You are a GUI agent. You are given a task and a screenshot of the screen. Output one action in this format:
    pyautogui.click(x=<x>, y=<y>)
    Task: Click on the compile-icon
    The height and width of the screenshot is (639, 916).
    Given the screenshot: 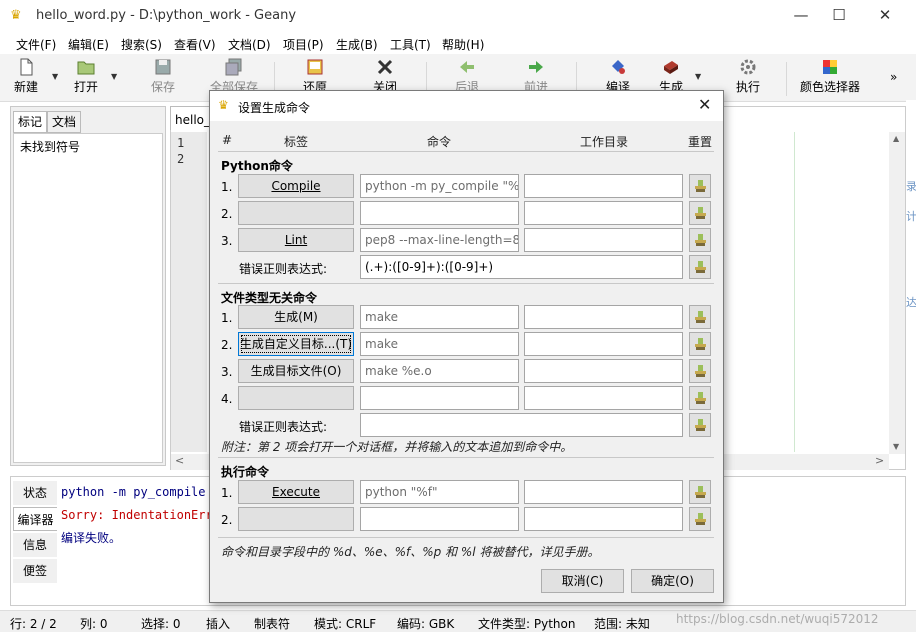 What is the action you would take?
    pyautogui.click(x=618, y=67)
    